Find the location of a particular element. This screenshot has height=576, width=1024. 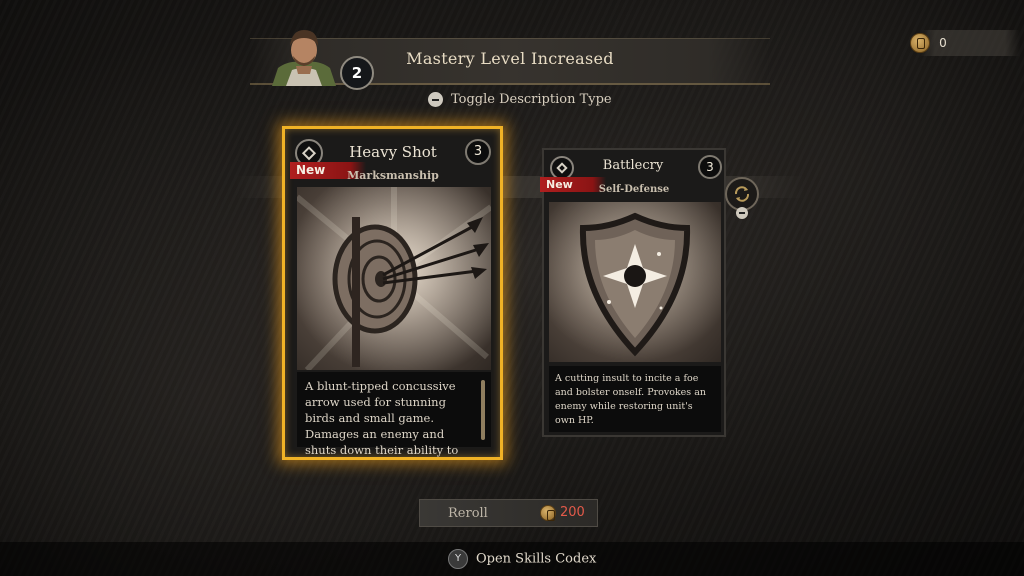

reroll-card-button is located at coordinates (742, 194).